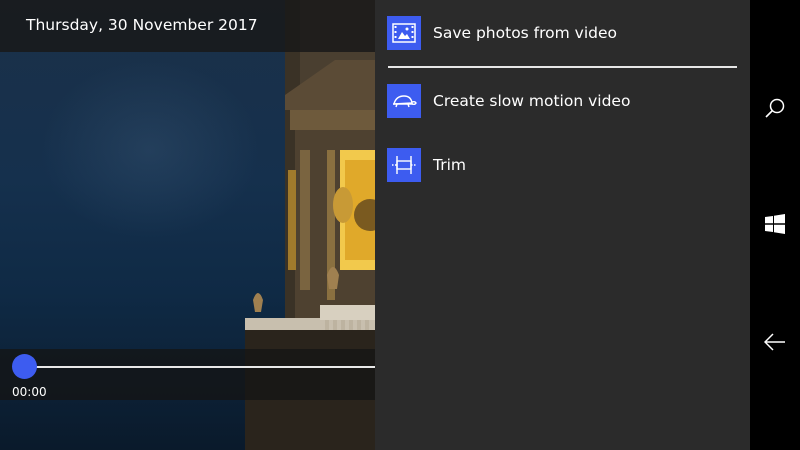 The width and height of the screenshot is (800, 450). Describe the element at coordinates (449, 165) in the screenshot. I see `menu-item-label: Trim` at that location.